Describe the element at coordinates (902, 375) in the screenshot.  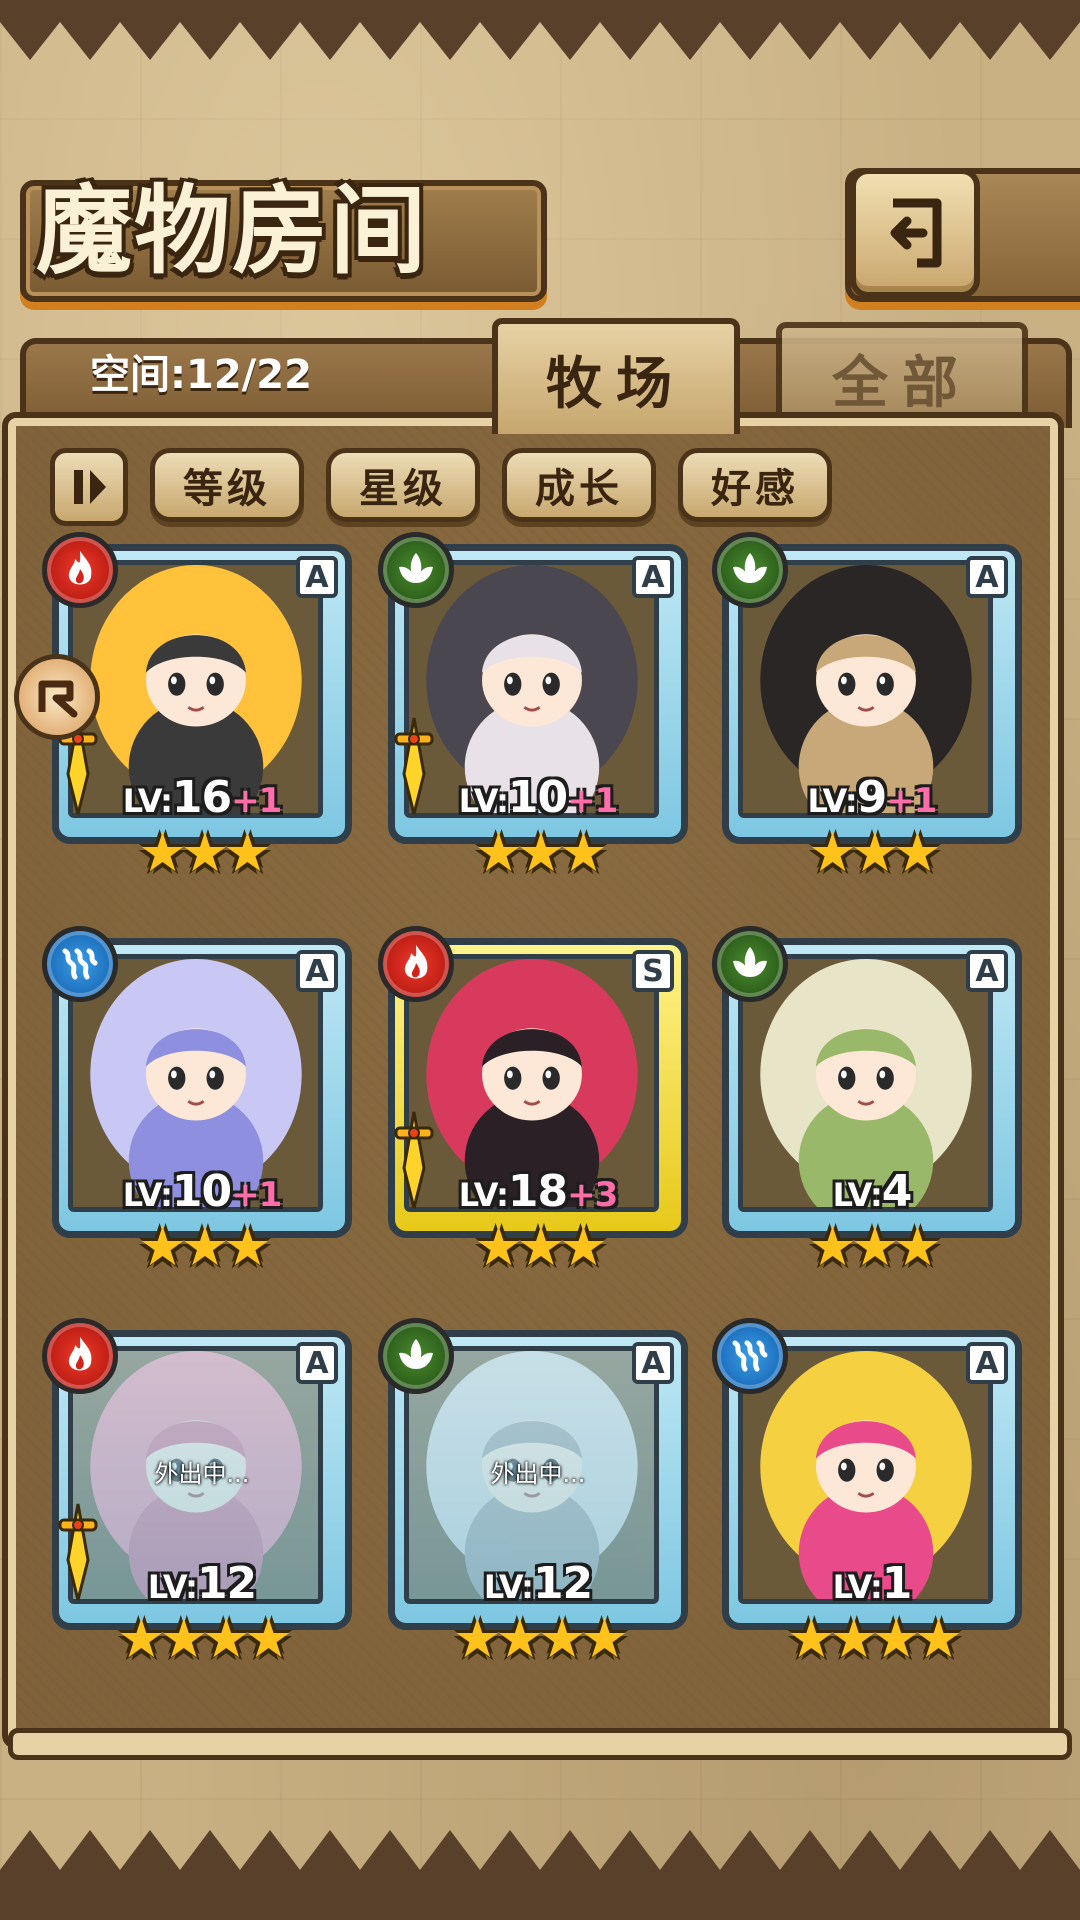
I see `tab-all: 全部` at that location.